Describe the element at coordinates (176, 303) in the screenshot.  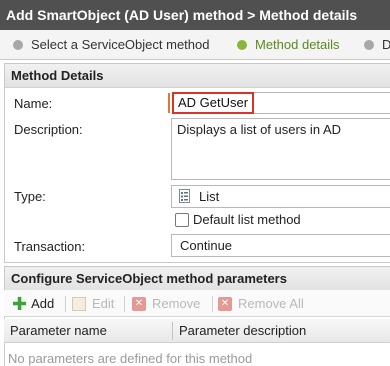
I see `remove-button-label: Remove` at that location.